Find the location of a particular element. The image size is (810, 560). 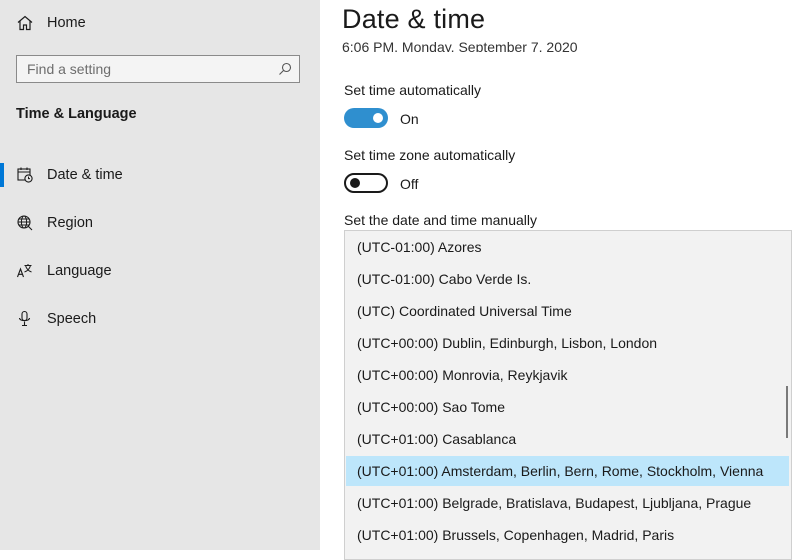

sidebar-item-language: Language is located at coordinates (160, 271).